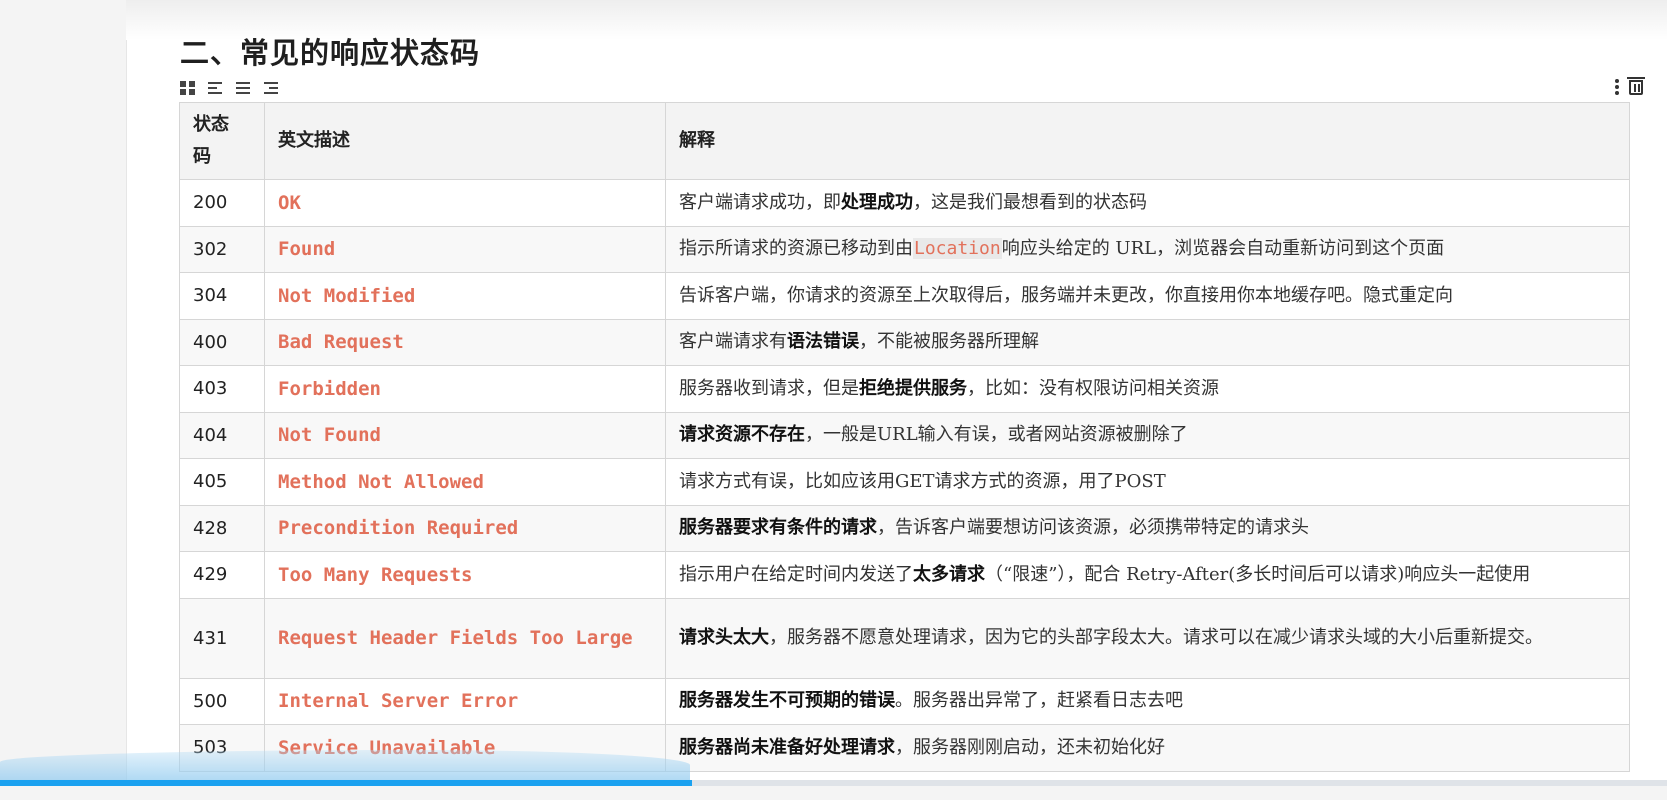 The width and height of the screenshot is (1667, 800). I want to click on align-left-icon, so click(216, 88).